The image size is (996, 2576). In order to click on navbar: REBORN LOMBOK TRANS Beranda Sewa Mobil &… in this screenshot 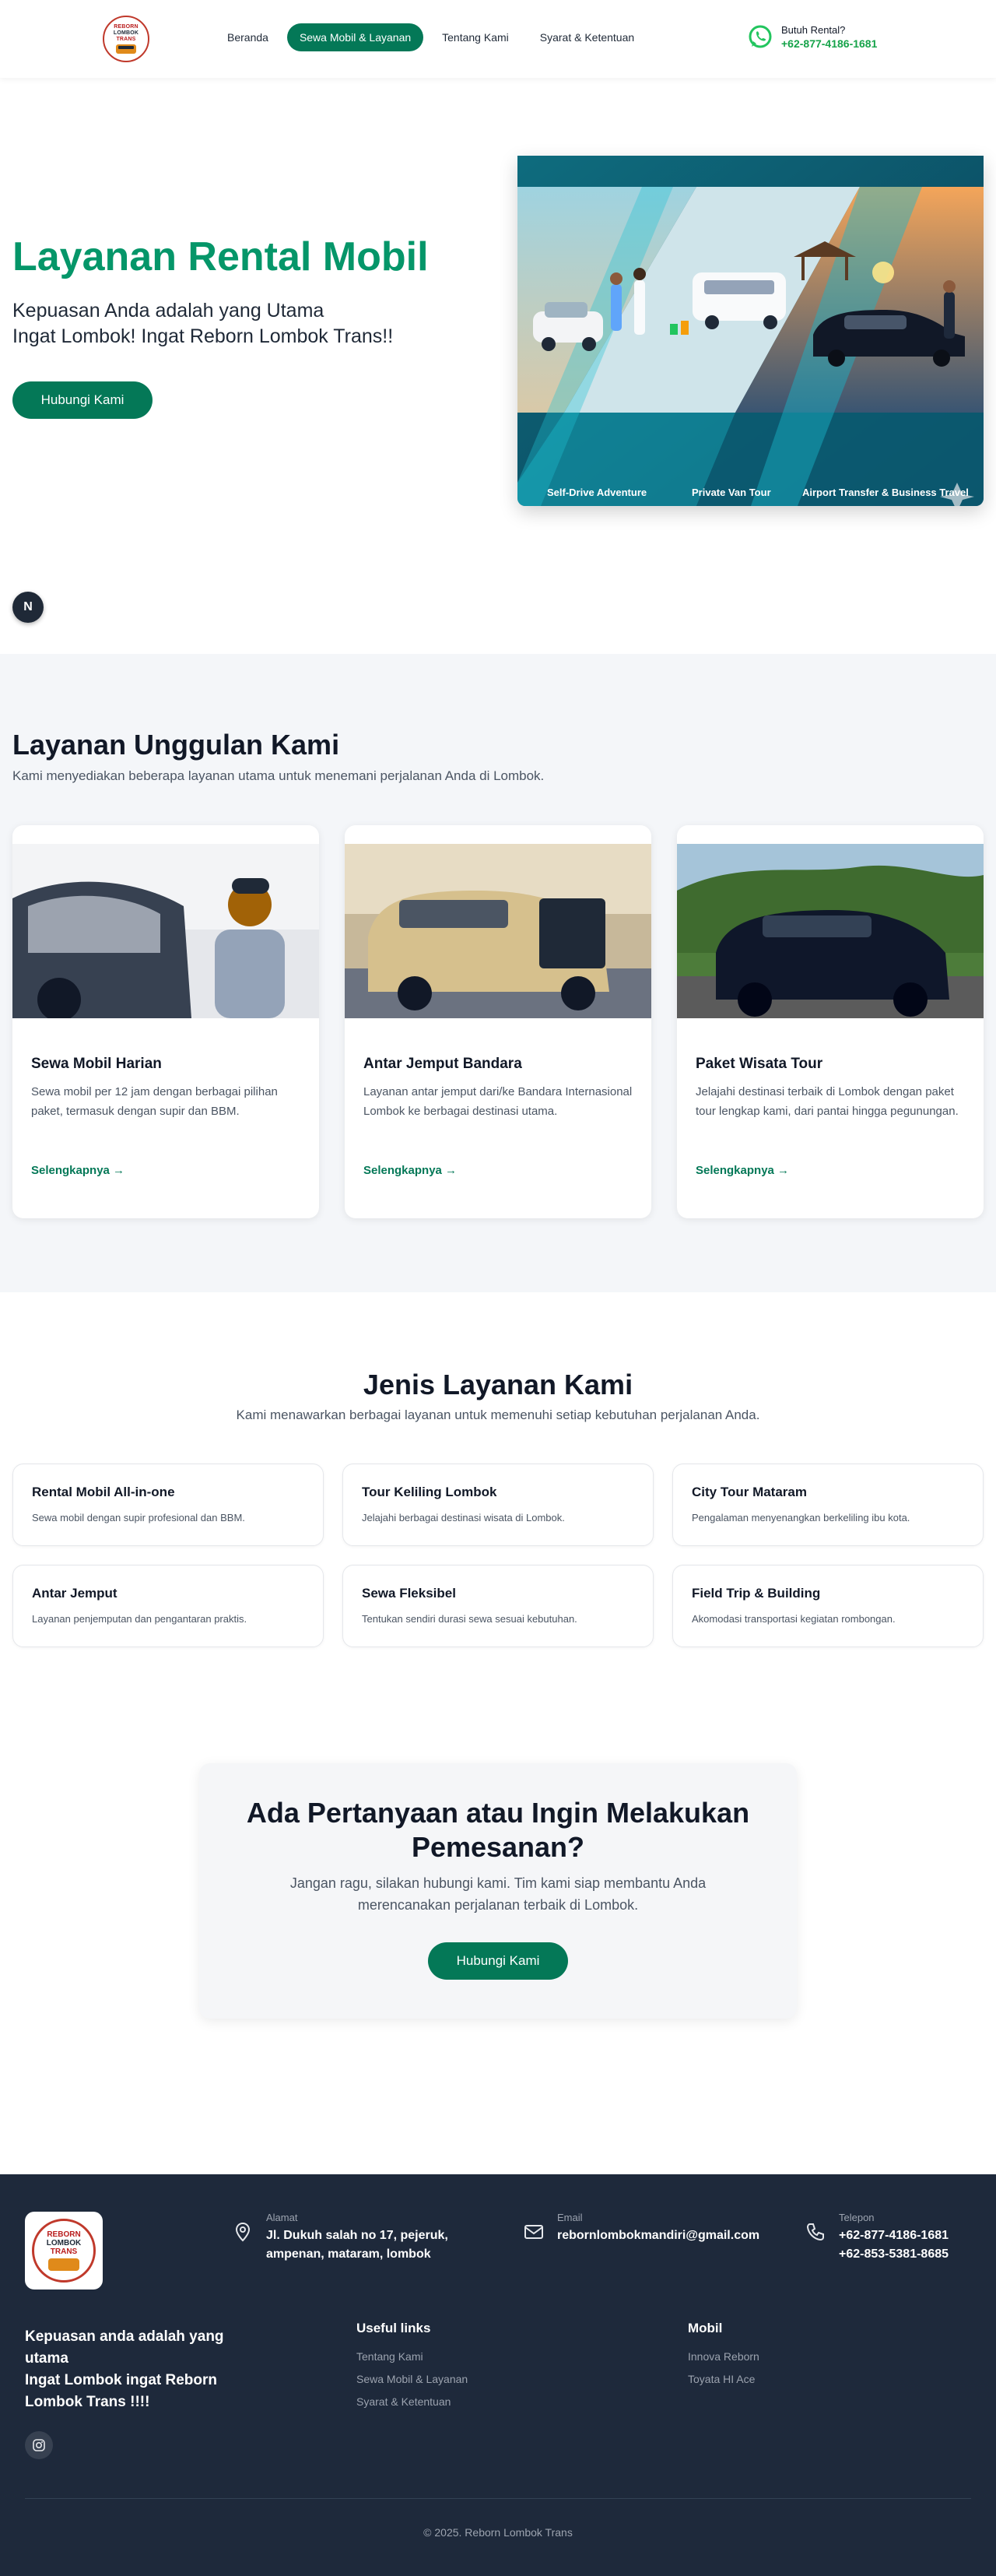, I will do `click(498, 39)`.